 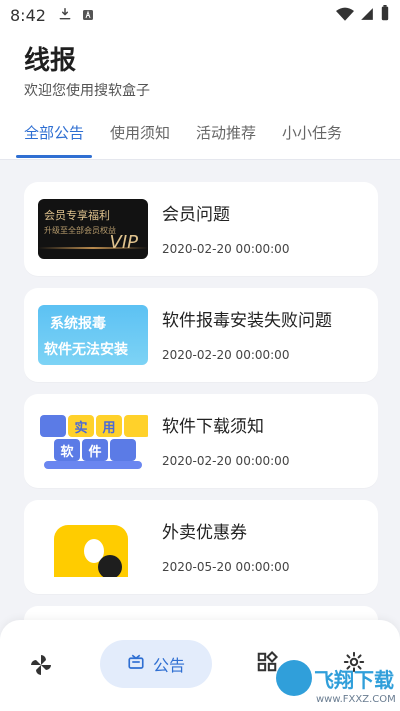 What do you see at coordinates (136, 664) in the screenshot?
I see `notice-icon` at bounding box center [136, 664].